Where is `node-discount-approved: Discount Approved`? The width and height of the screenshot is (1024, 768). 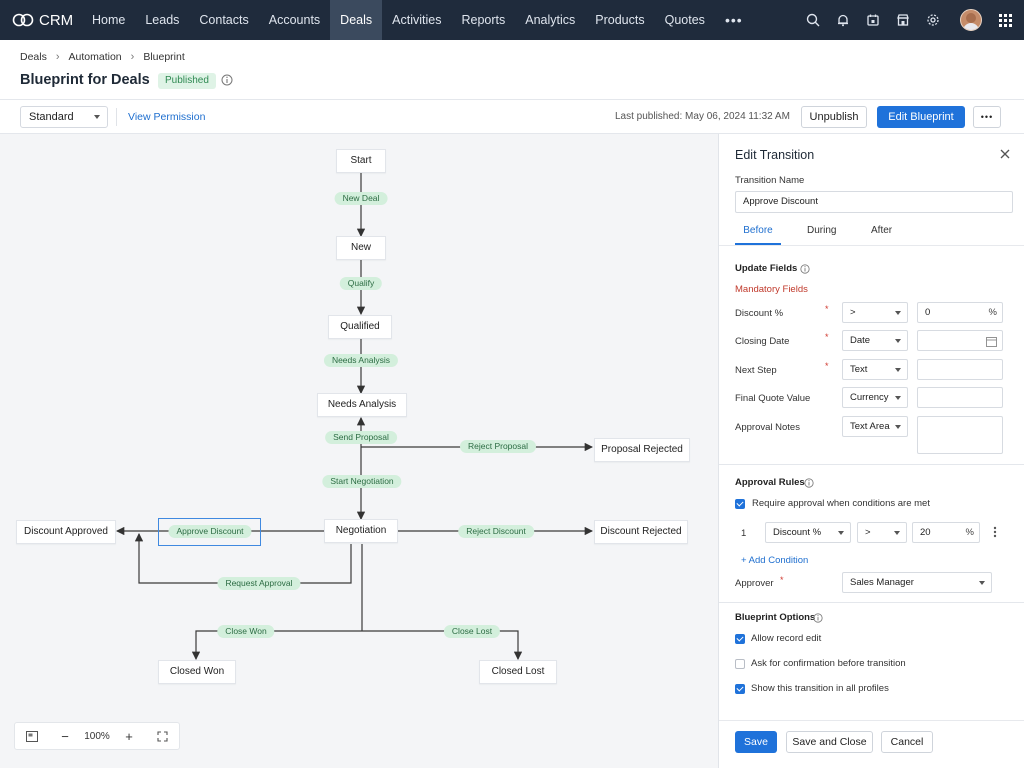
node-discount-approved: Discount Approved is located at coordinates (66, 532).